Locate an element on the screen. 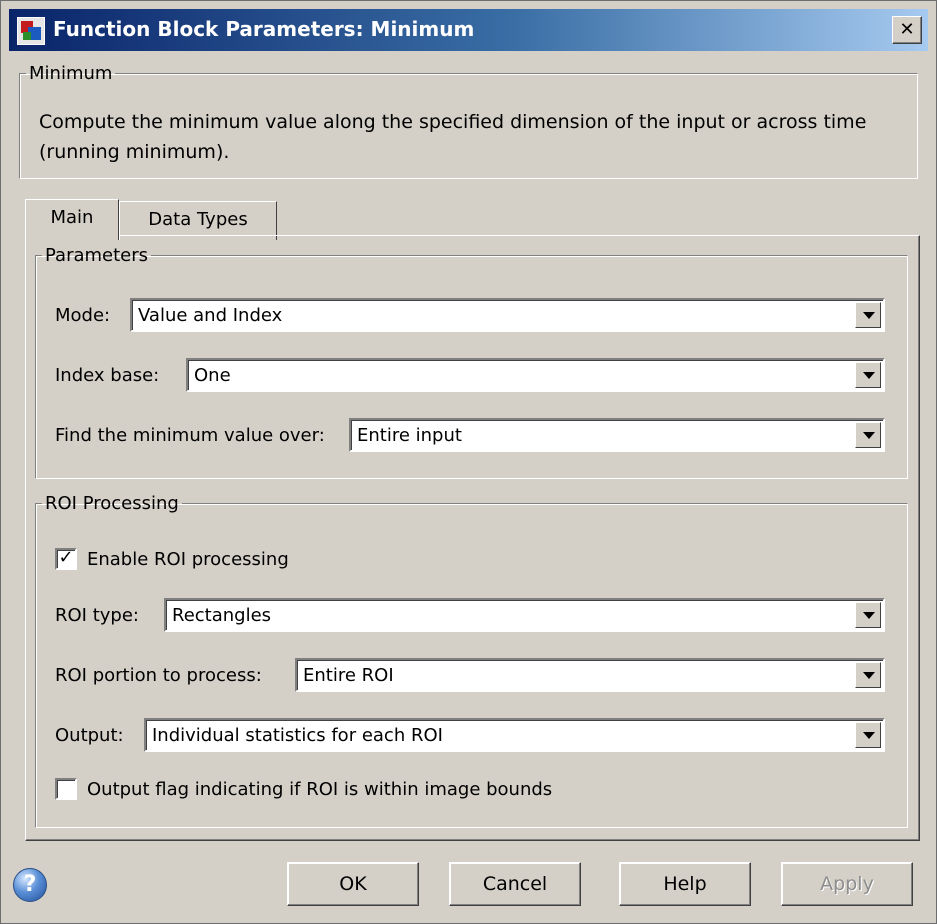 This screenshot has width=937, height=924. roi-bounds-flag-checkbox is located at coordinates (66, 789).